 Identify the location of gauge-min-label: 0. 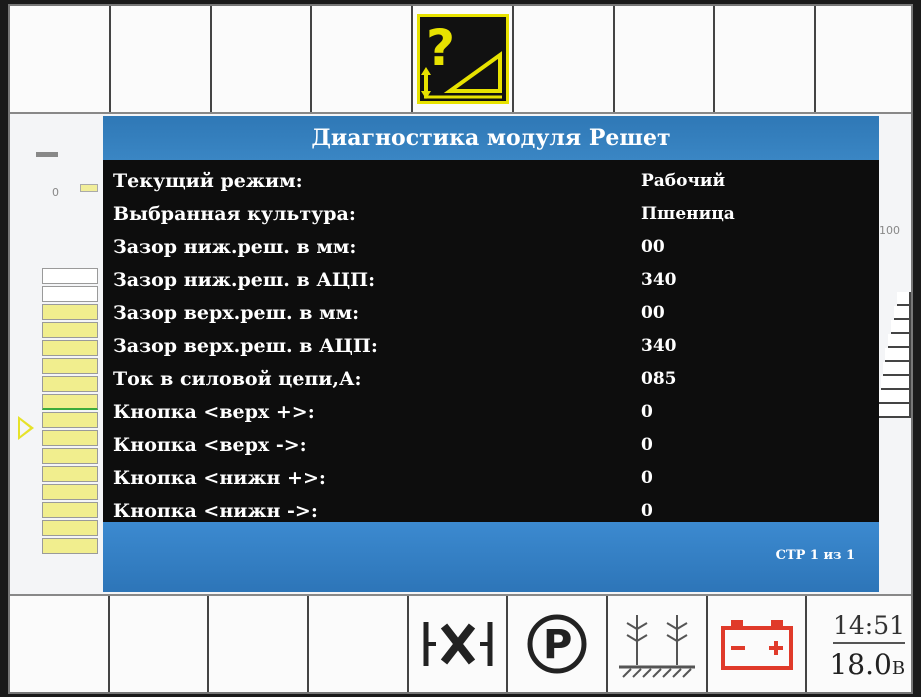
(55, 192).